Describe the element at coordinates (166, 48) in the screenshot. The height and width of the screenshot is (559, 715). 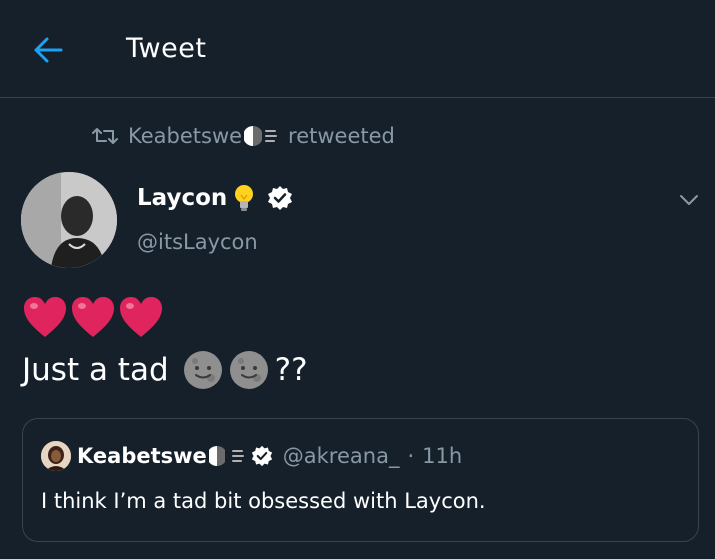
I see `page-title: Tweet` at that location.